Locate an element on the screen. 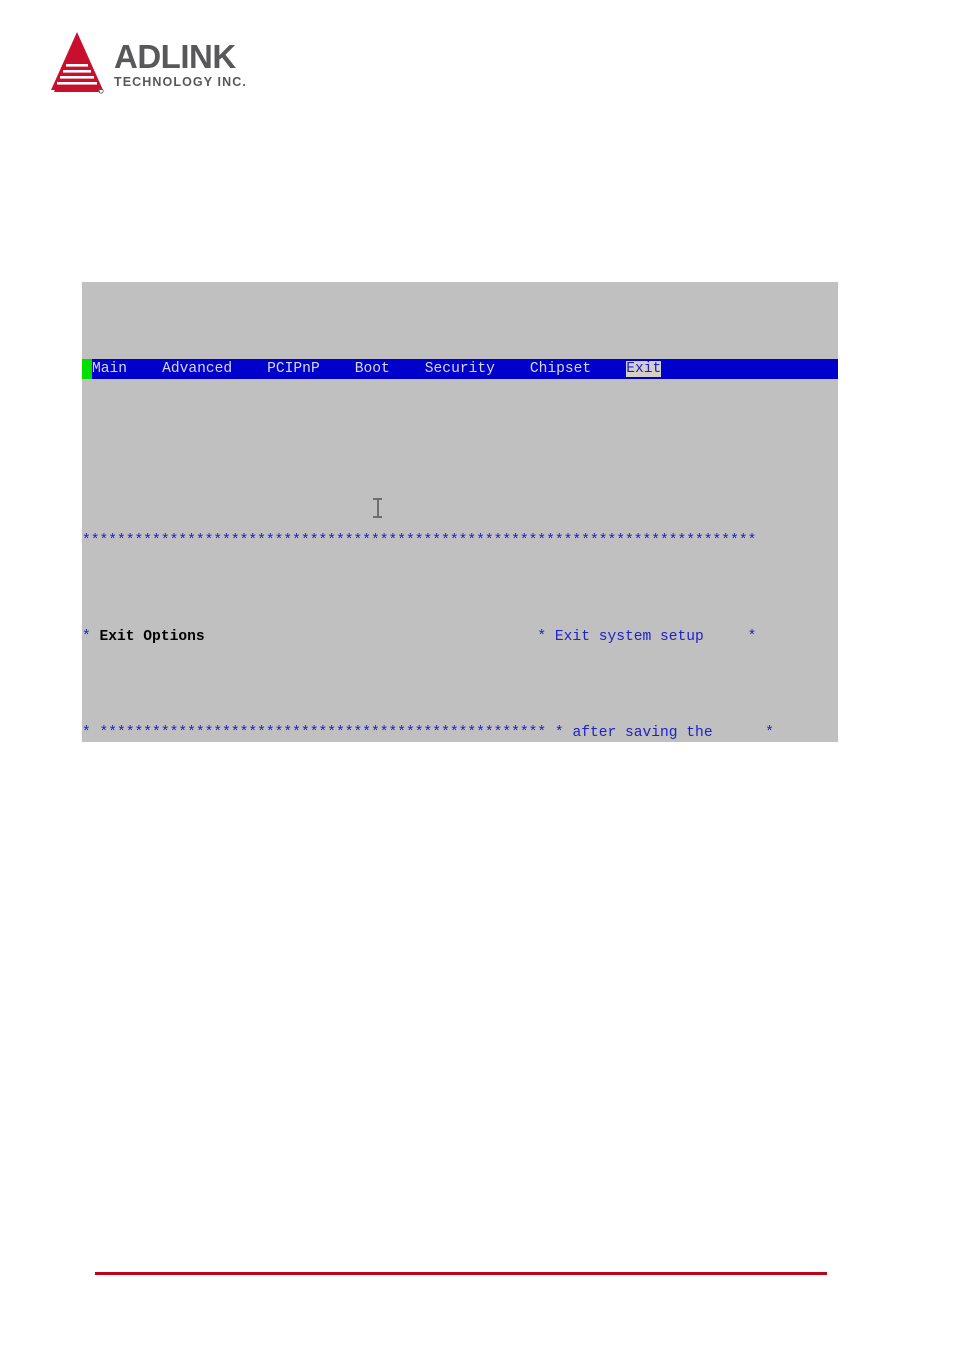  page-header: ADLINK TECHNOLOGY INC. is located at coordinates (248, 65).